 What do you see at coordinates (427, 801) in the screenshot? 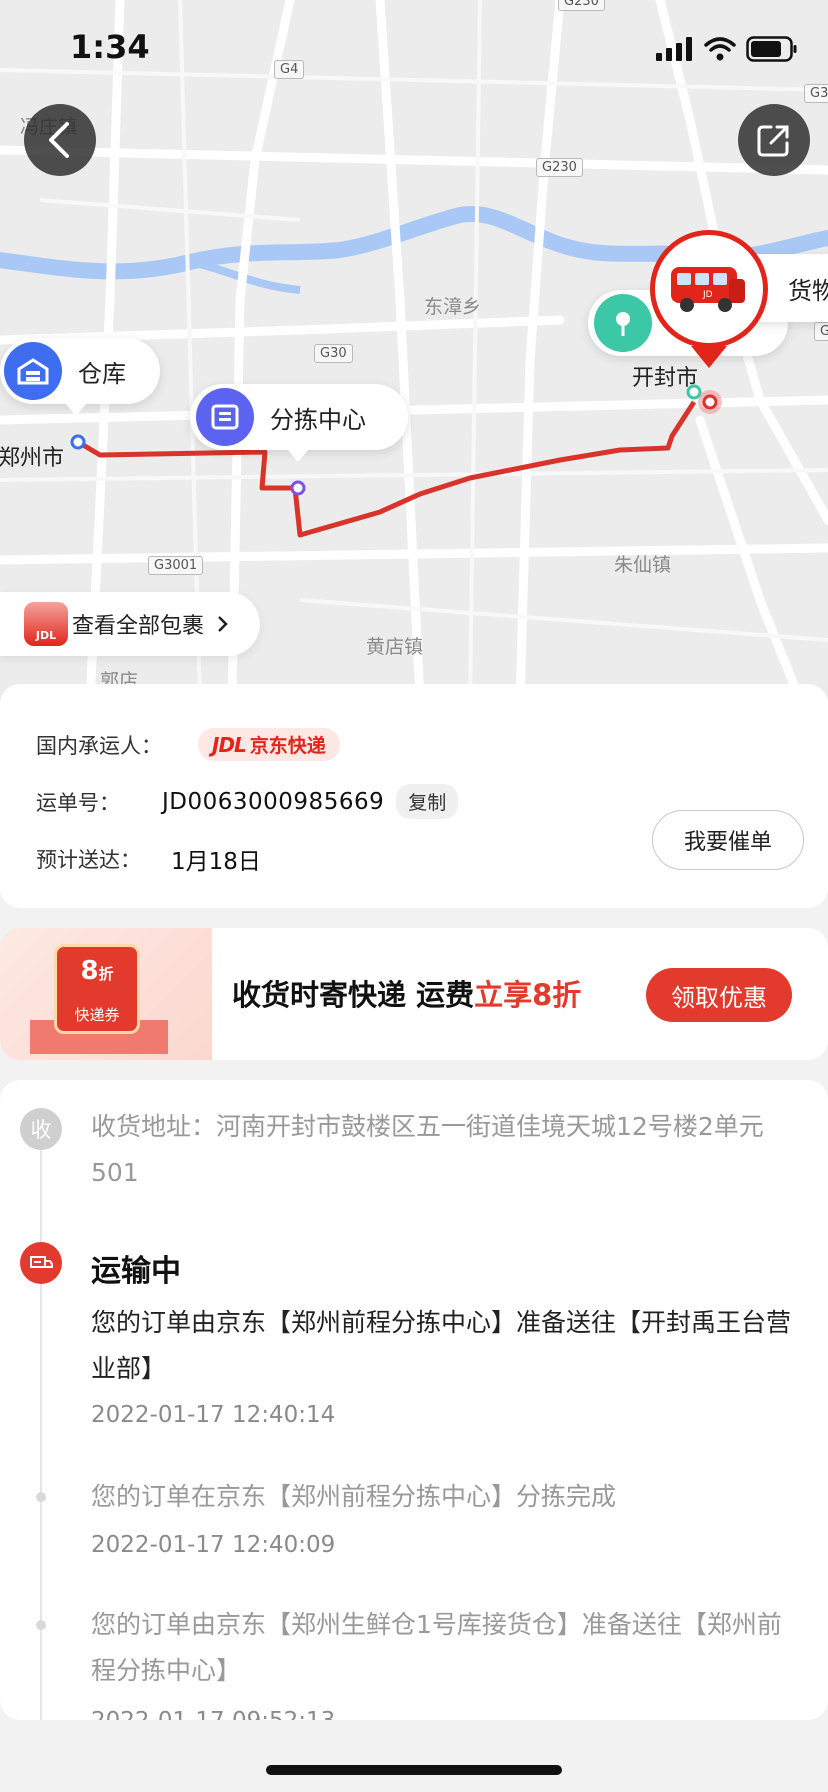
I see `copy-waybill-button: 复制` at bounding box center [427, 801].